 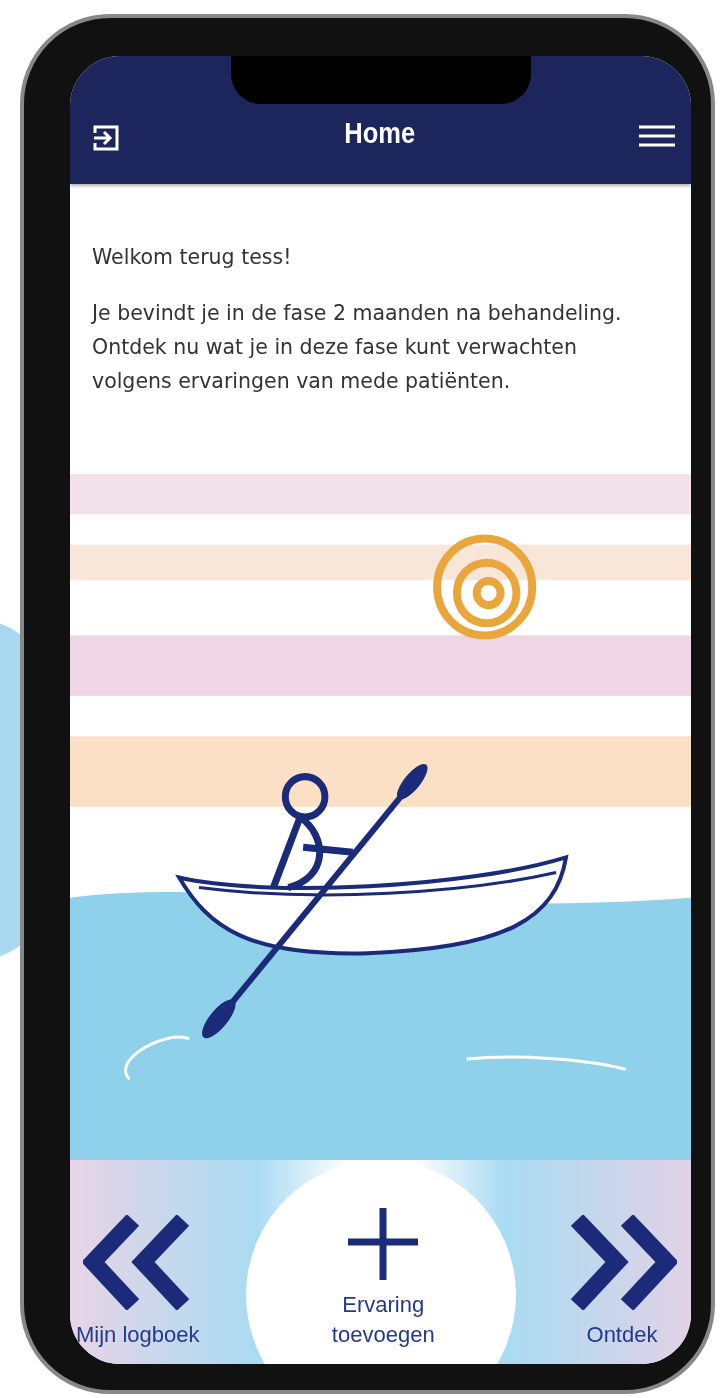 What do you see at coordinates (657, 136) in the screenshot?
I see `menu-icon` at bounding box center [657, 136].